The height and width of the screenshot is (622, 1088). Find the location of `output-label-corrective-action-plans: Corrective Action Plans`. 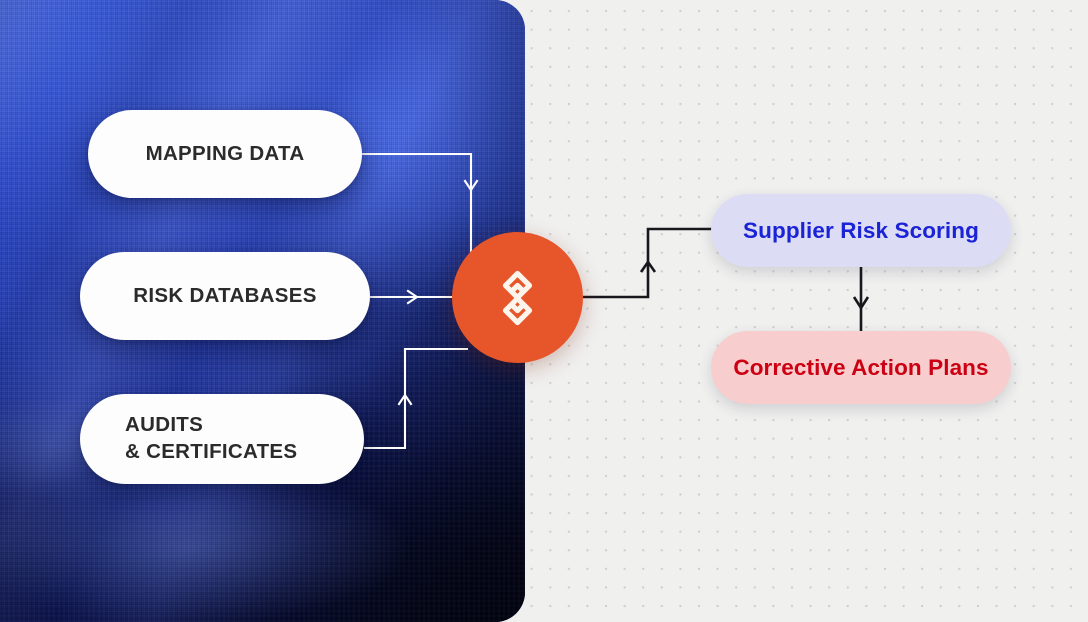

output-label-corrective-action-plans: Corrective Action Plans is located at coordinates (861, 367).